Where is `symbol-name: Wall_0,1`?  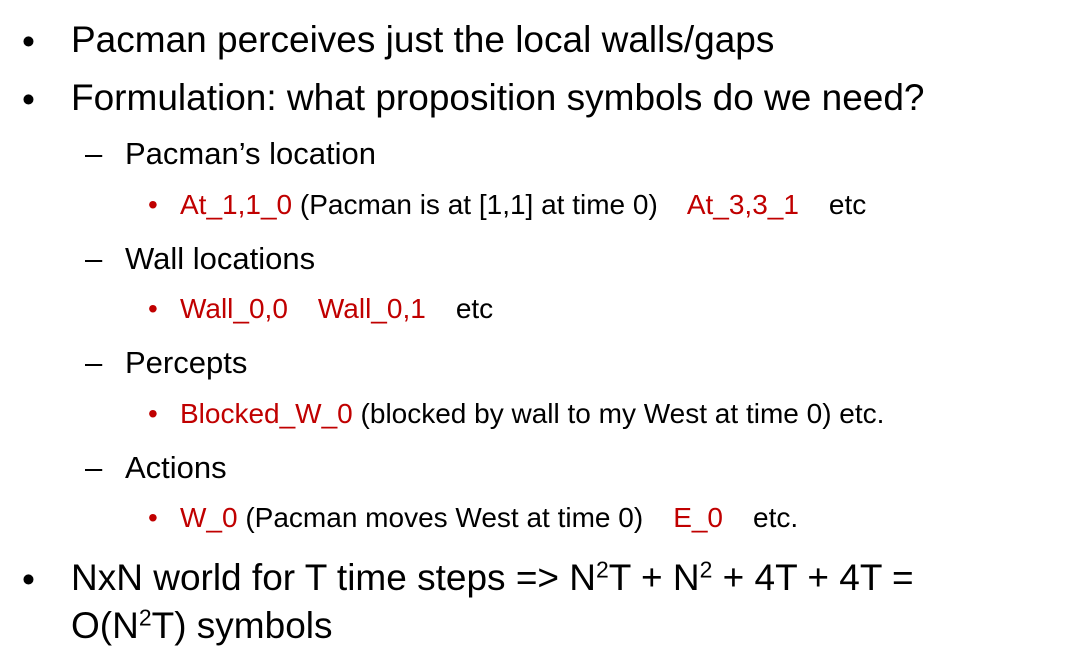 symbol-name: Wall_0,1 is located at coordinates (371, 308).